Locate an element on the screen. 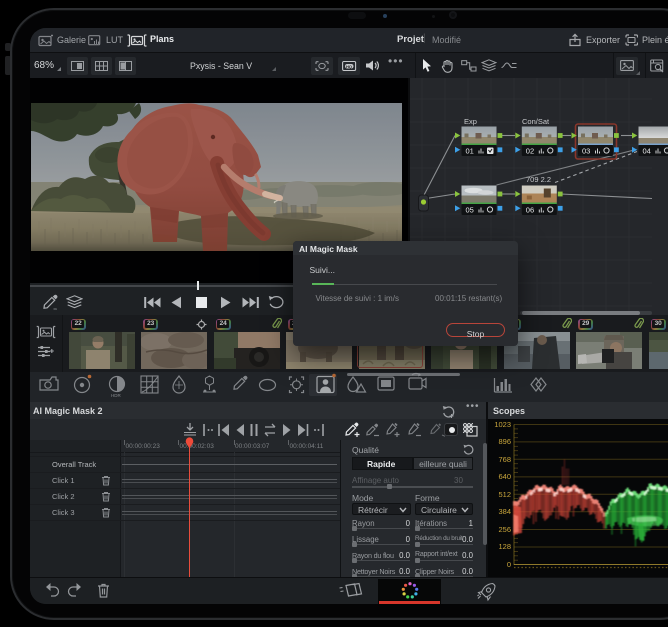 Image resolution: width=668 pixels, height=627 pixels. svg-text: HQ is located at coordinates (349, 66).